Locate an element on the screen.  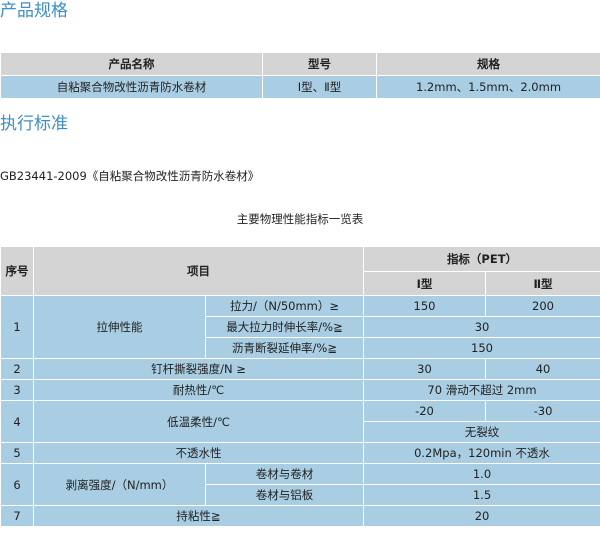
row1-group: 拉伸性能 is located at coordinates (119, 327).